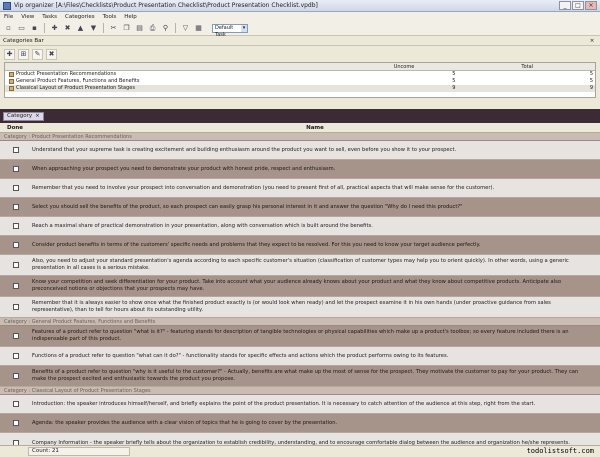  I want to click on find-icon: ⚲, so click(165, 28).